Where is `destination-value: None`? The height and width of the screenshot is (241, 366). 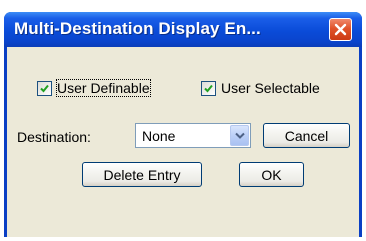
destination-value: None is located at coordinates (159, 136).